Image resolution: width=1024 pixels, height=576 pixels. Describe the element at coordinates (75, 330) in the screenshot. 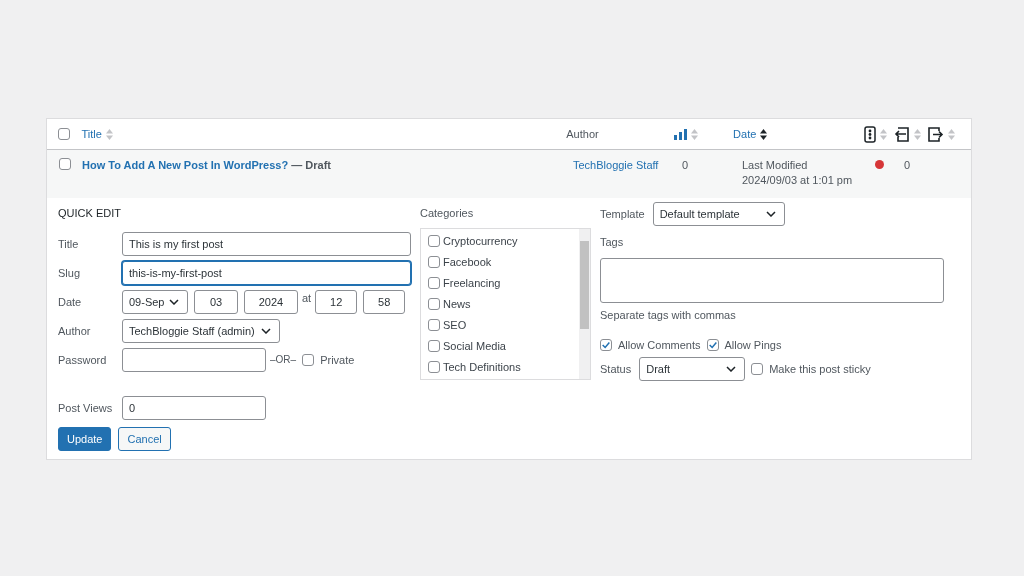

I see `field-label: Author` at that location.